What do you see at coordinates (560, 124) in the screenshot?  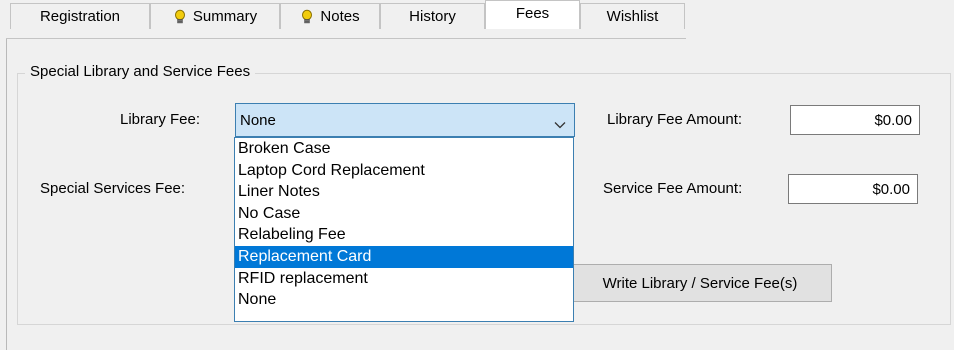 I see `chevron-down-icon` at bounding box center [560, 124].